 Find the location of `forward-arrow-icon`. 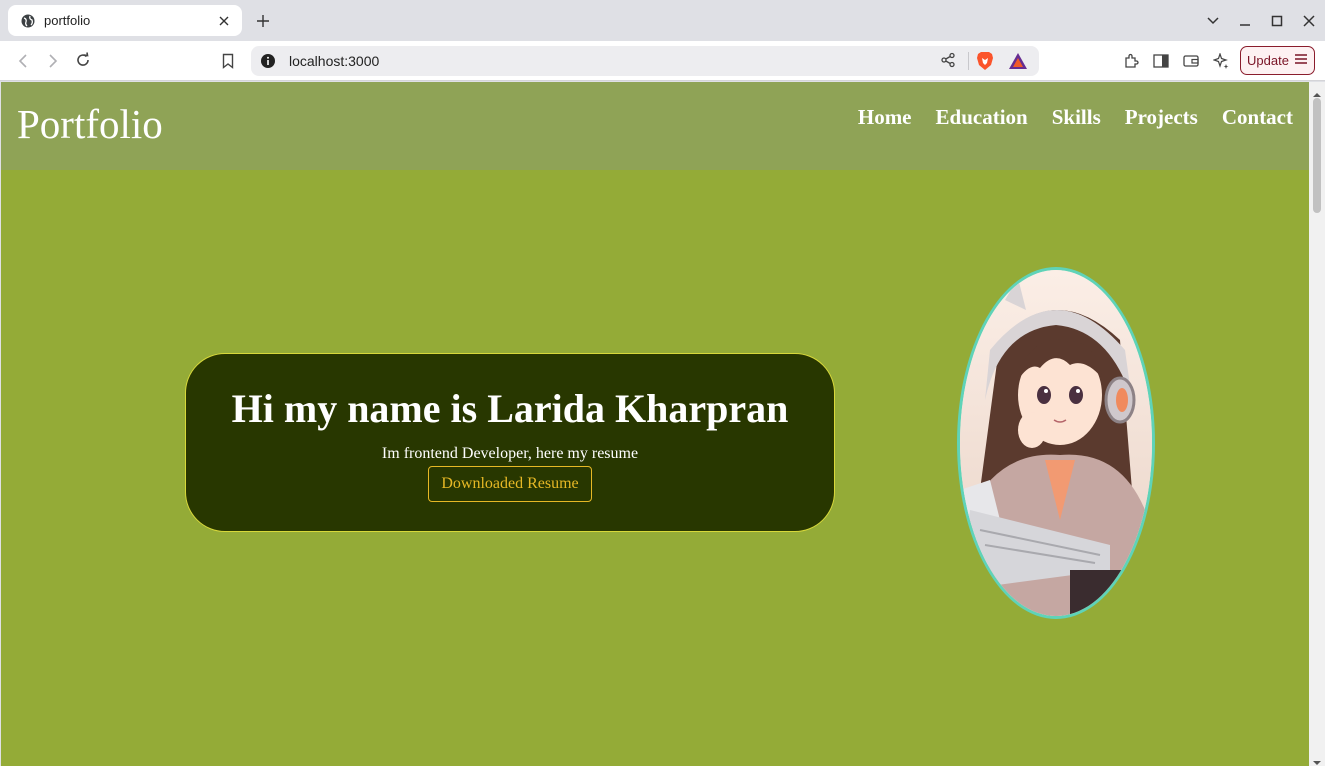

forward-arrow-icon is located at coordinates (53, 61).